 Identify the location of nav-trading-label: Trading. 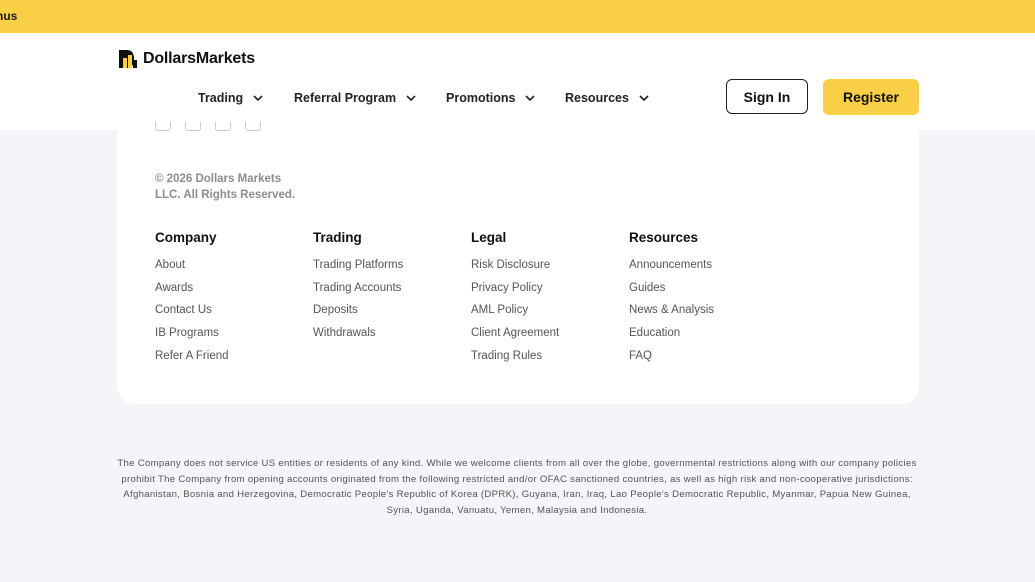
(221, 98).